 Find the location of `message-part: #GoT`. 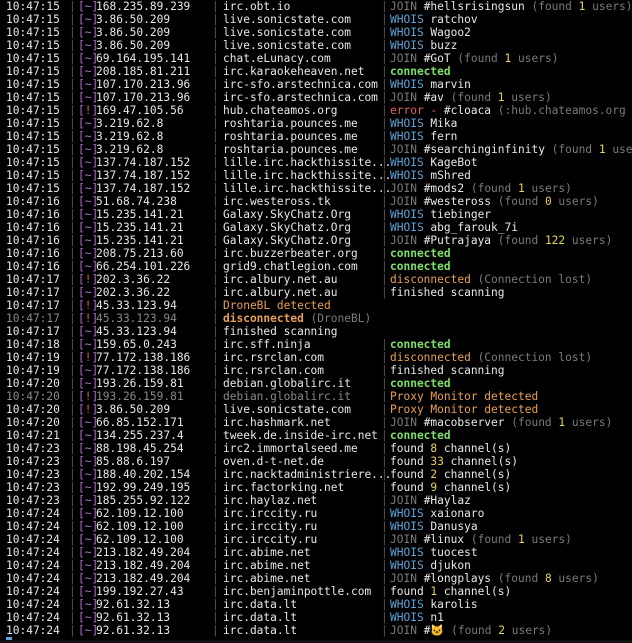

message-part: #GoT is located at coordinates (440, 58).